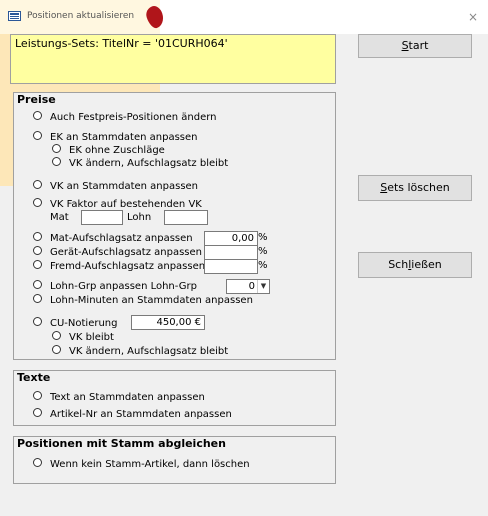 This screenshot has width=488, height=516. What do you see at coordinates (132, 414) in the screenshot?
I see `option-artikel-nr: Artikel-Nr an Stammdaten anpassen` at bounding box center [132, 414].